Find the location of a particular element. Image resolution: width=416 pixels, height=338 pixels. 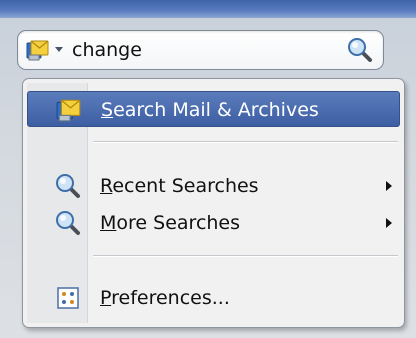

menu-item-label: Search Mail & Archives is located at coordinates (210, 110).